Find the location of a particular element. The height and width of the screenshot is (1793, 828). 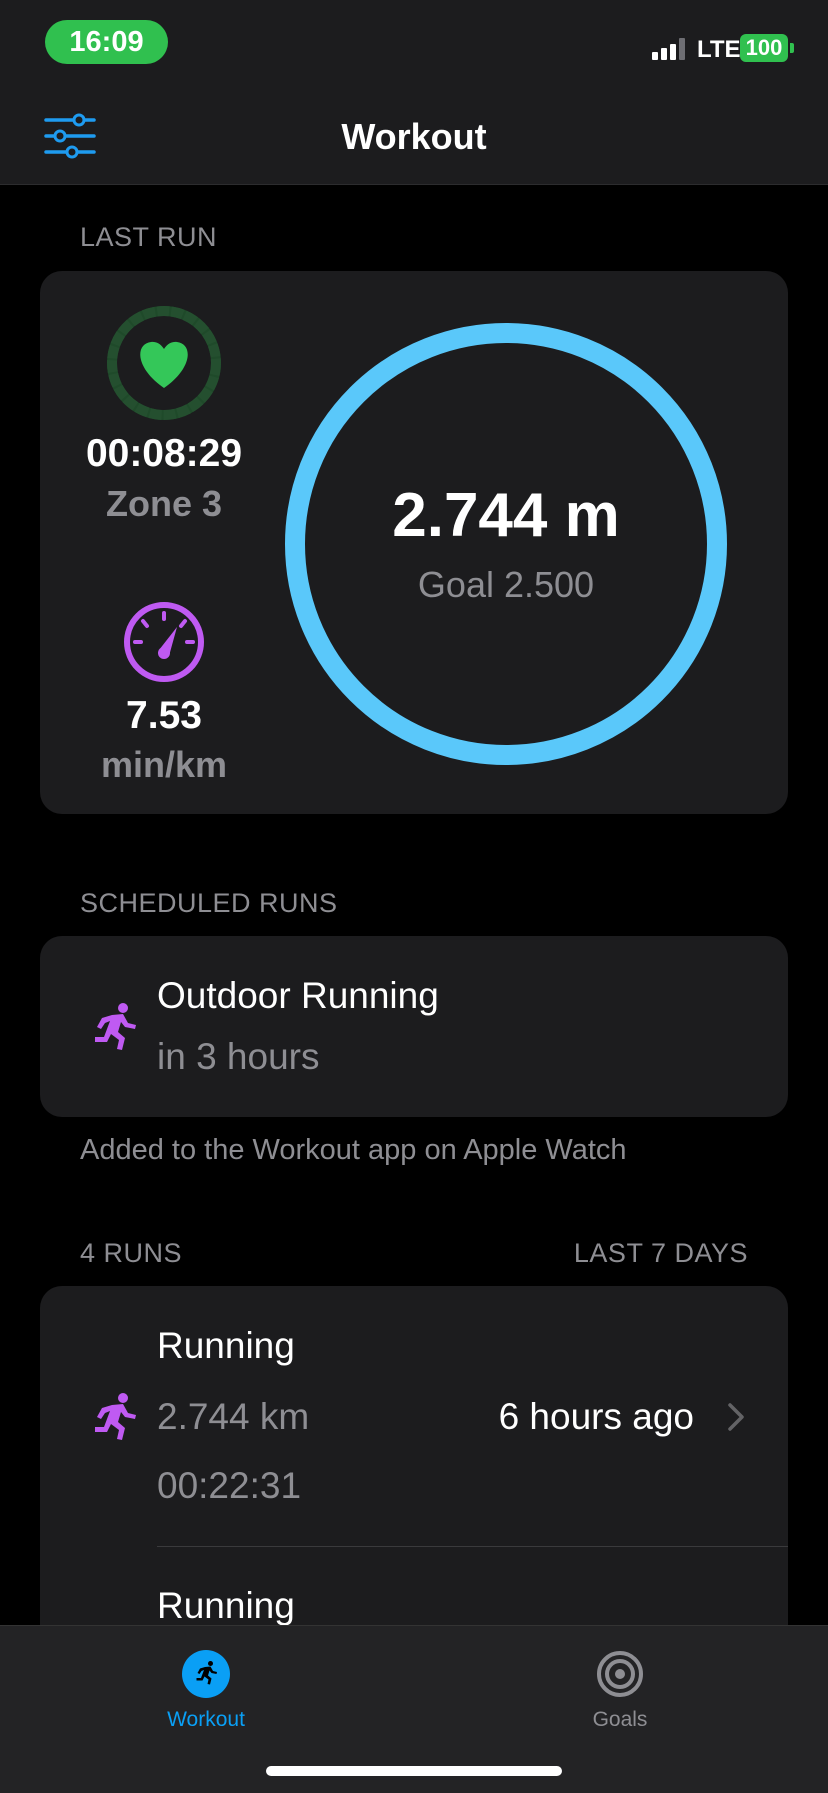

last-run-distance: 2.744 m is located at coordinates (506, 515).